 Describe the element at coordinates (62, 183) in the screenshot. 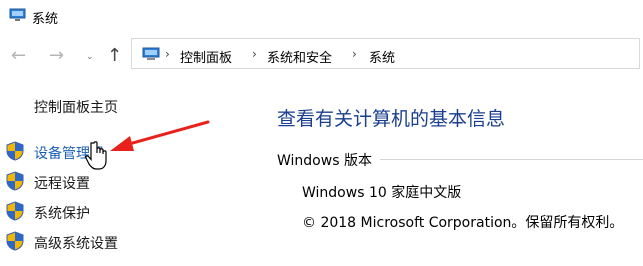

I see `sidebar-item-remote-settings: 远程设置` at that location.